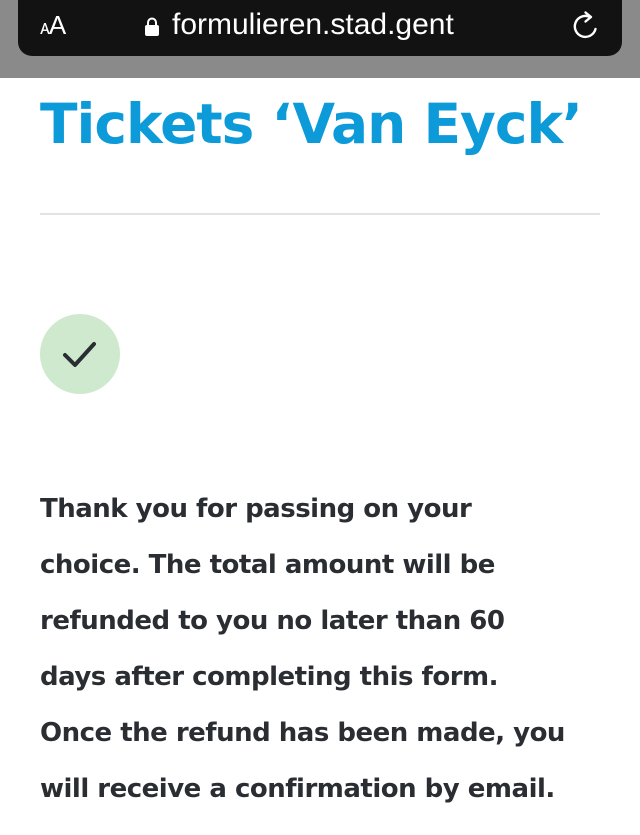  I want to click on page-title: Tickets ‘Van Eyck’, so click(311, 124).